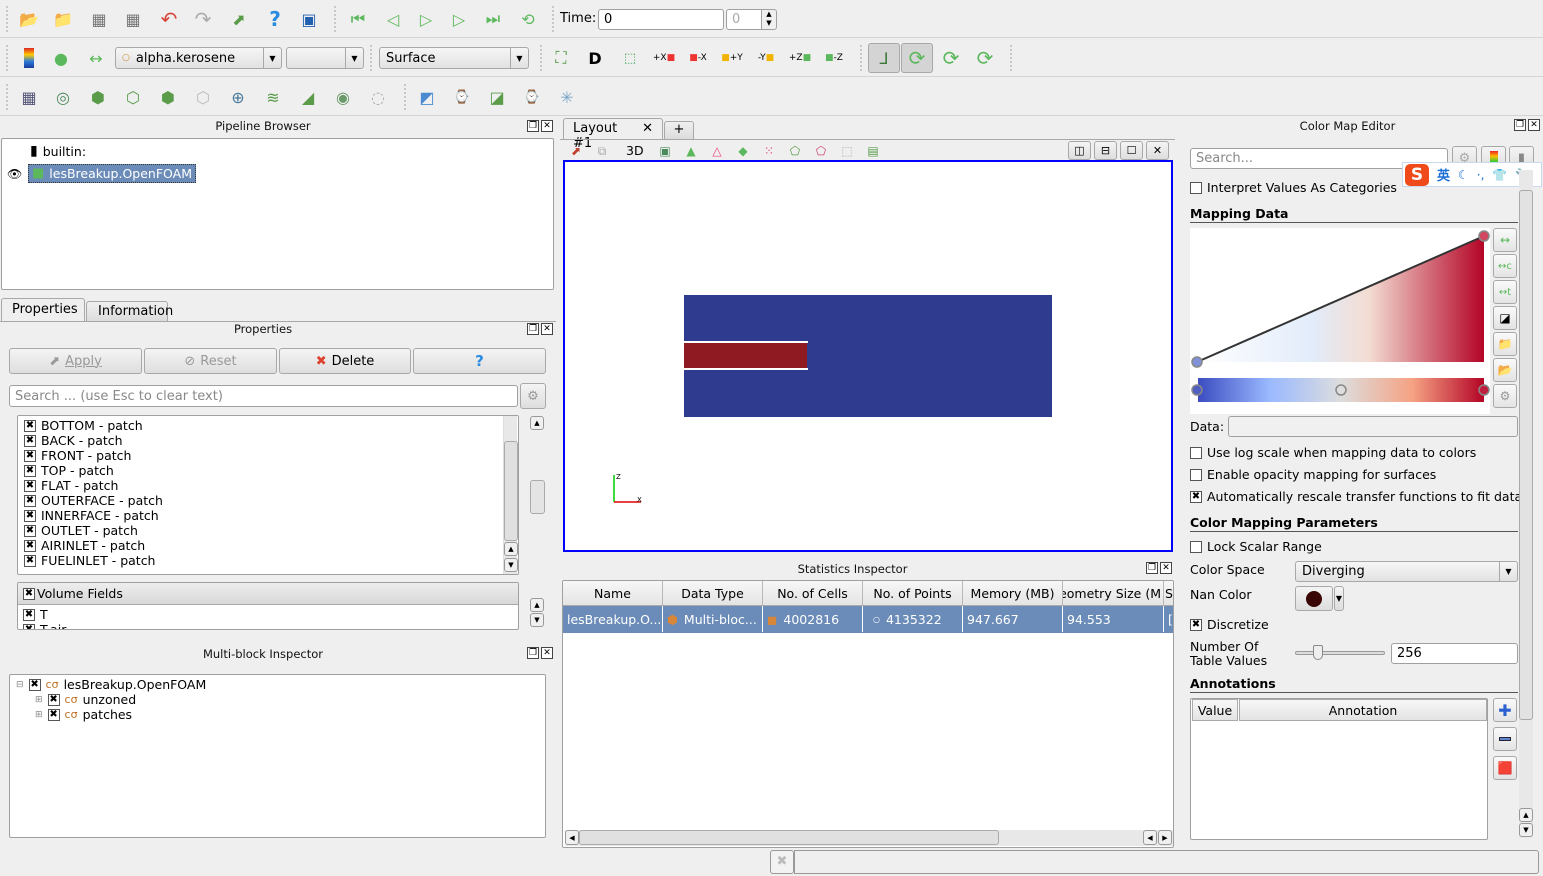  I want to click on color-array-combo: ○ alpha.kerosene ▼, so click(198, 58).